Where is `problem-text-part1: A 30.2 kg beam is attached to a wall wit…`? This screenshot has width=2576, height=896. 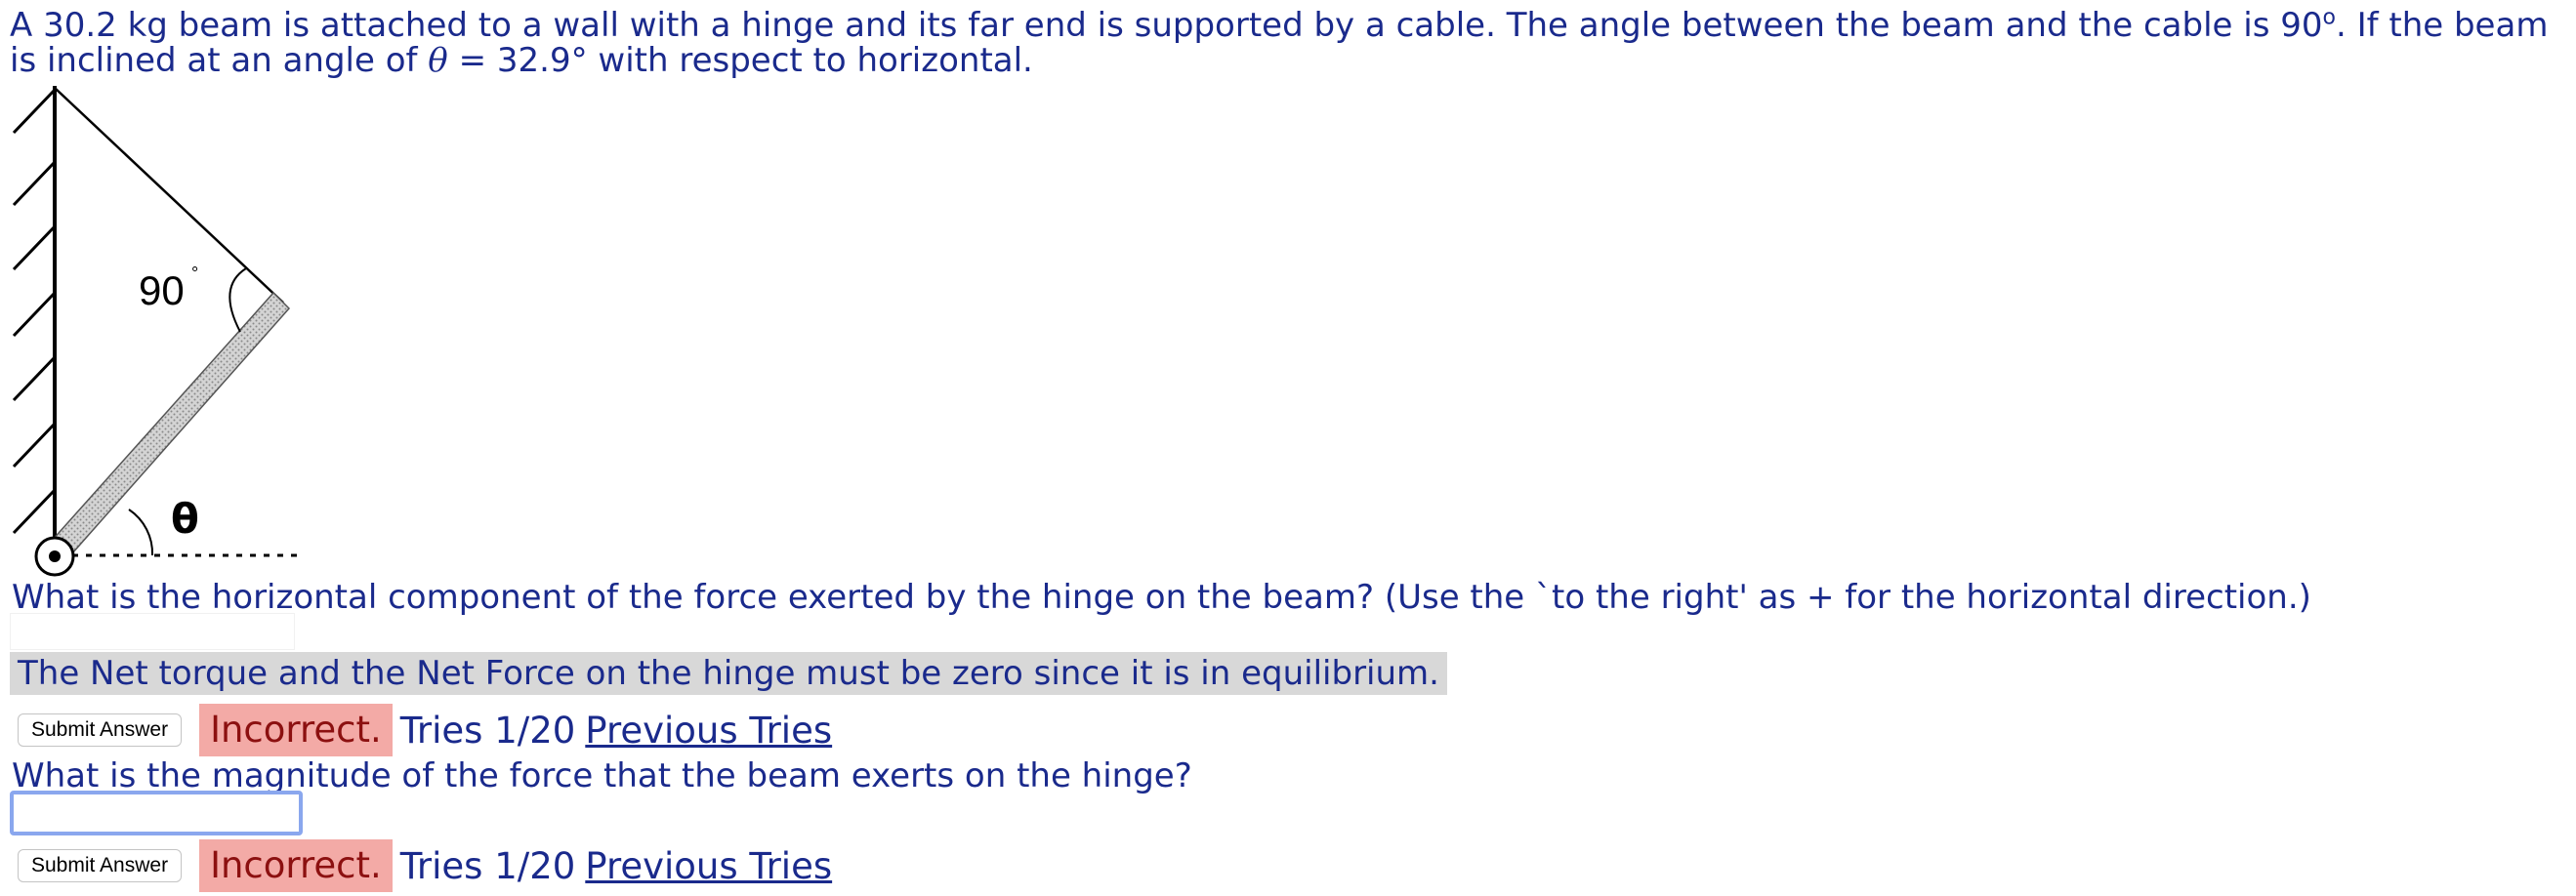
problem-text-part1: A 30.2 kg beam is attached to a wall wit… is located at coordinates (1166, 25).